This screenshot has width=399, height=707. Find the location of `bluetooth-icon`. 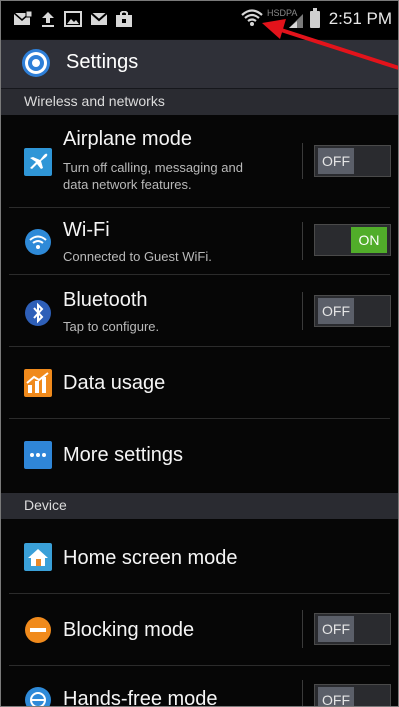

bluetooth-icon is located at coordinates (38, 313).